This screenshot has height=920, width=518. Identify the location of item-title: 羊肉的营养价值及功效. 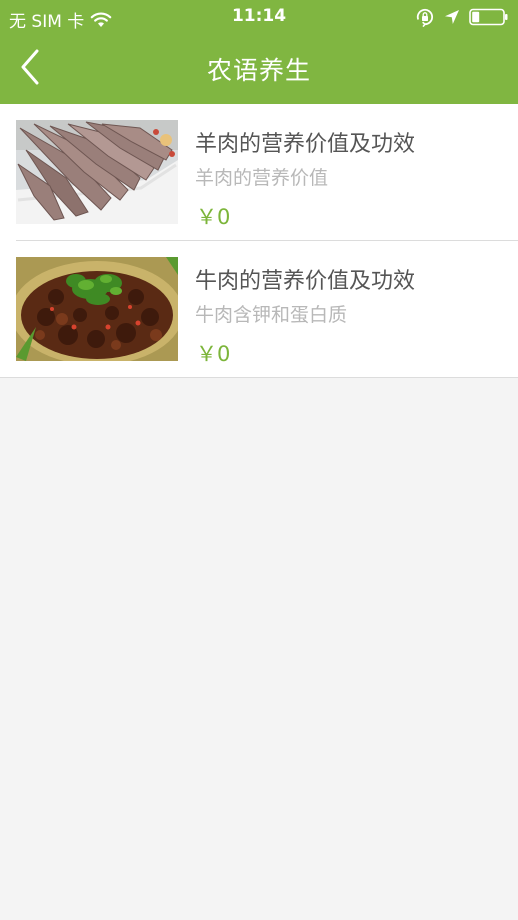
(305, 144).